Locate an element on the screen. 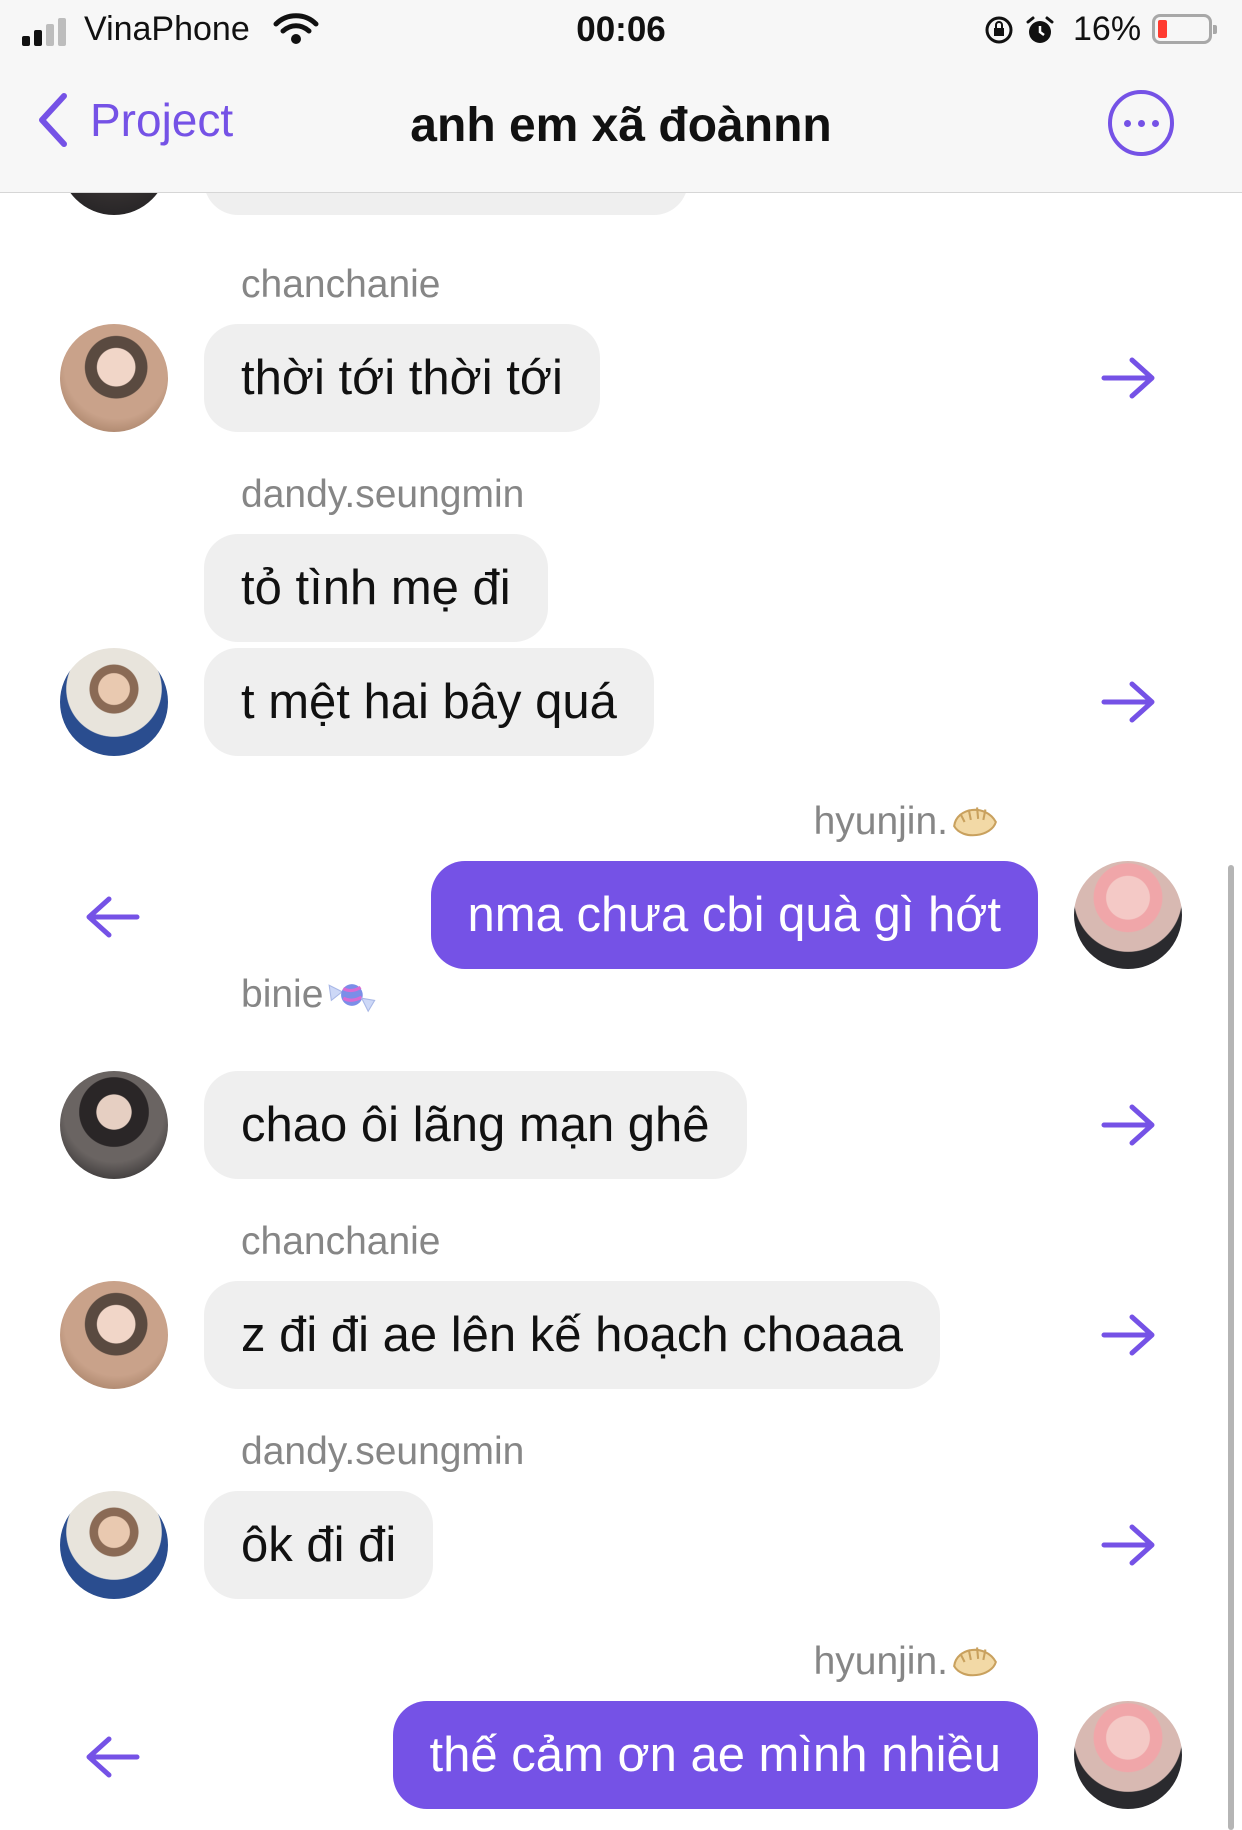 The width and height of the screenshot is (1242, 1830). nav-bar: Project anh em xã đoànnn is located at coordinates (621, 126).